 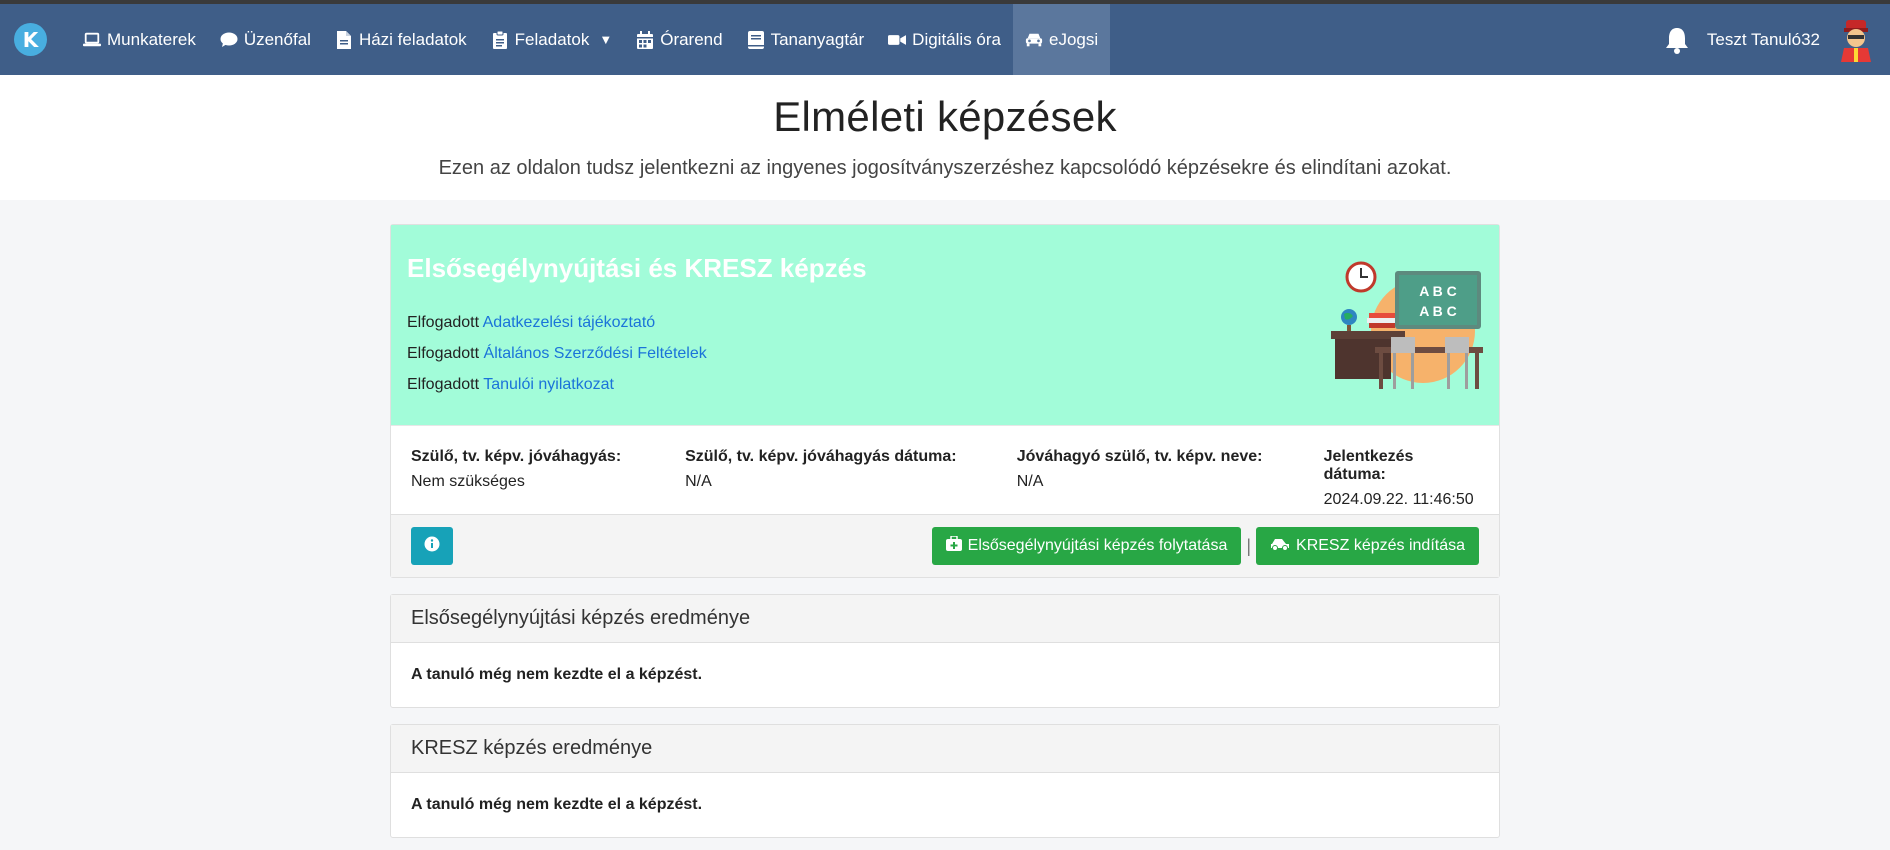 I want to click on info-value: Nem szükséges, so click(x=468, y=481).